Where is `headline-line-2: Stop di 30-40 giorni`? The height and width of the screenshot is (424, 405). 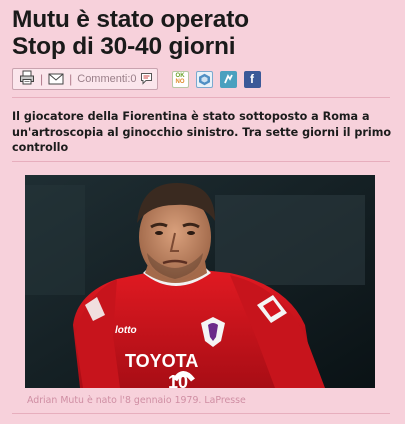
headline-line-2: Stop di 30-40 giorni is located at coordinates (124, 46).